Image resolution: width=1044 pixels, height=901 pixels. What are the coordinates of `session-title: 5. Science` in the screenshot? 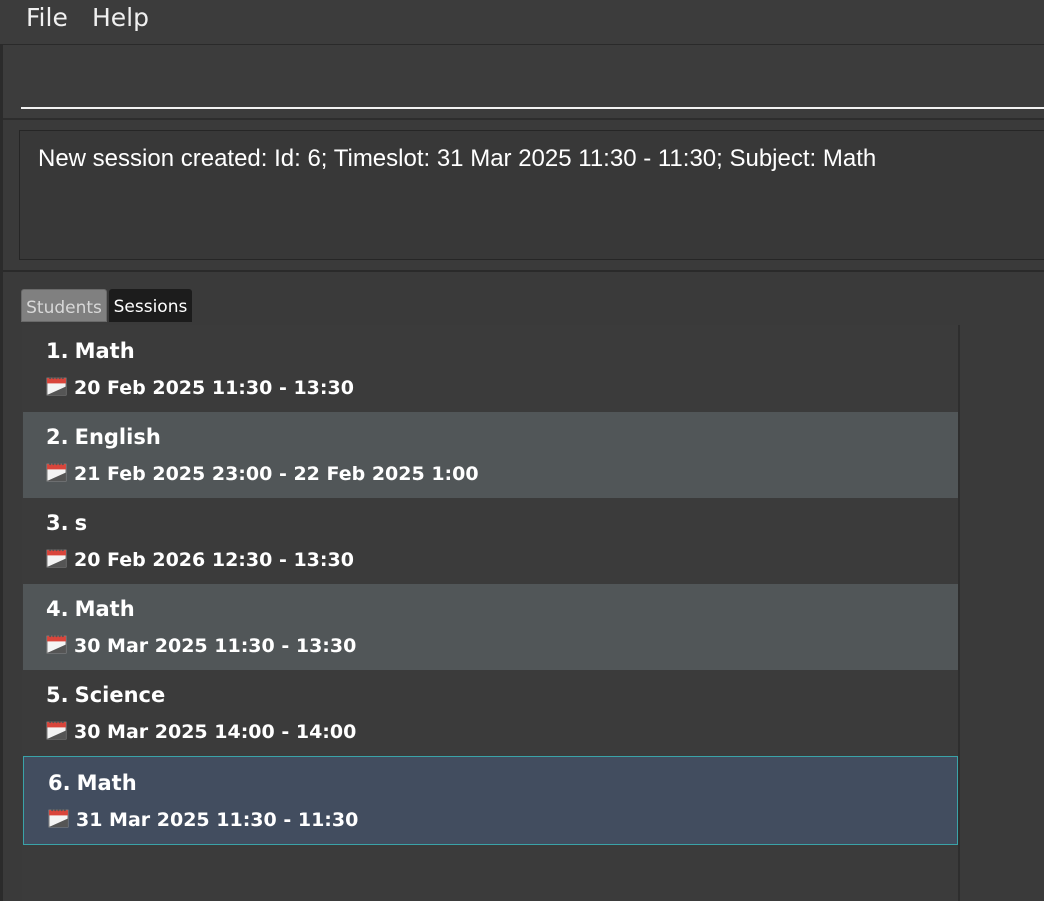 It's located at (105, 695).